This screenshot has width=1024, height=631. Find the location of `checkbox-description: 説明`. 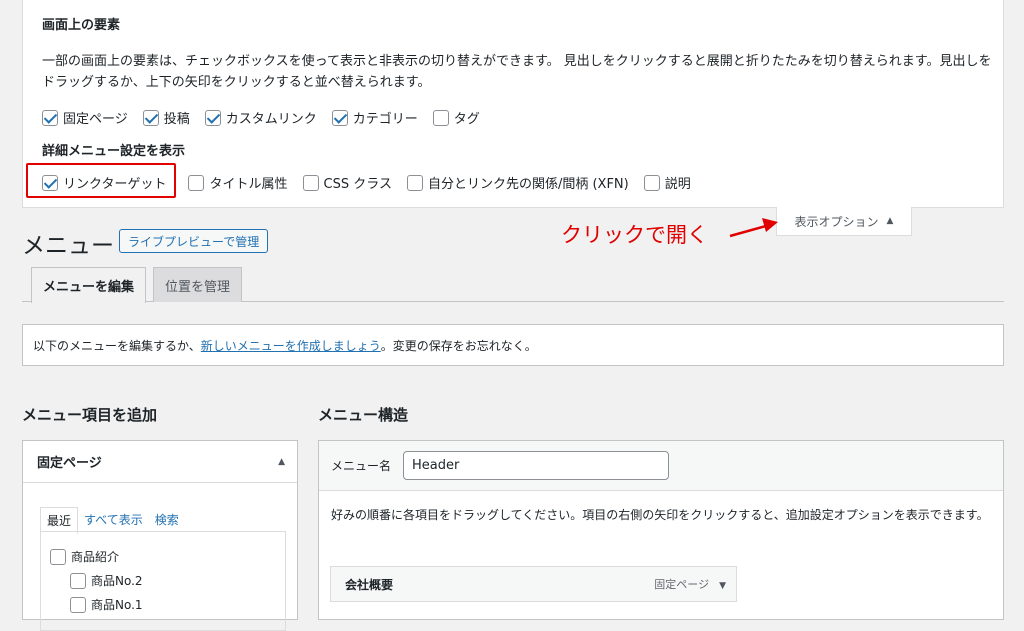

checkbox-description: 説明 is located at coordinates (667, 182).